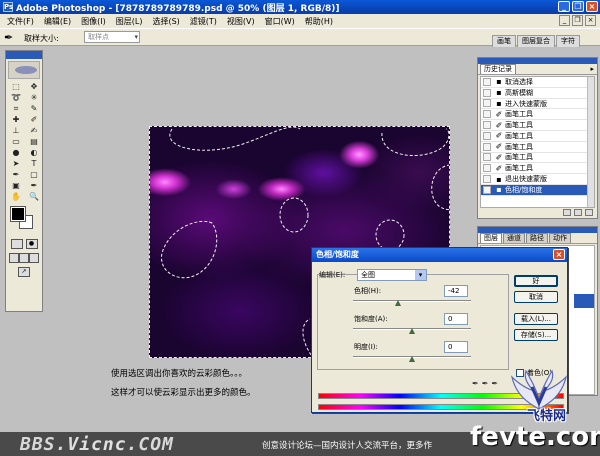 The height and width of the screenshot is (456, 600). Describe the element at coordinates (34, 142) in the screenshot. I see `gradient-icon: ▤` at that location.